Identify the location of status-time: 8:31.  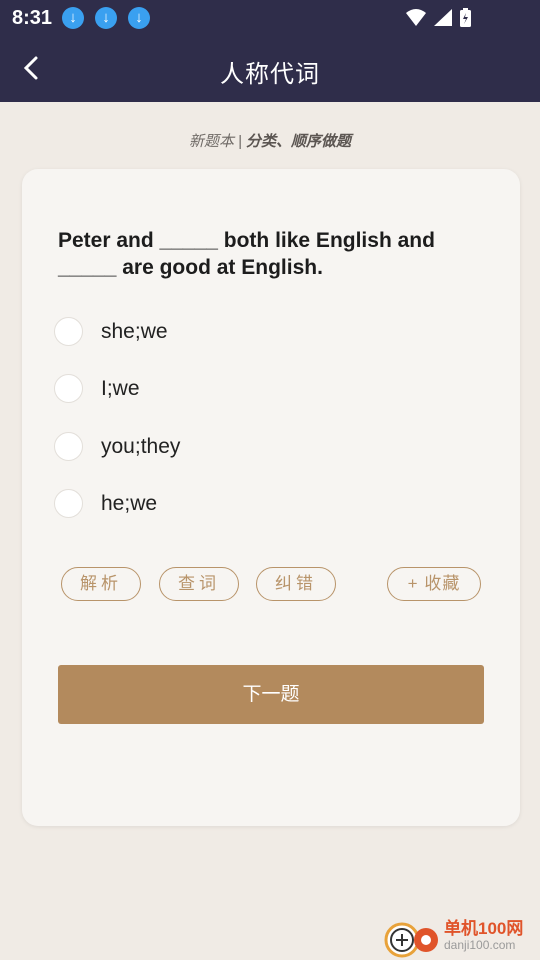
(32, 18).